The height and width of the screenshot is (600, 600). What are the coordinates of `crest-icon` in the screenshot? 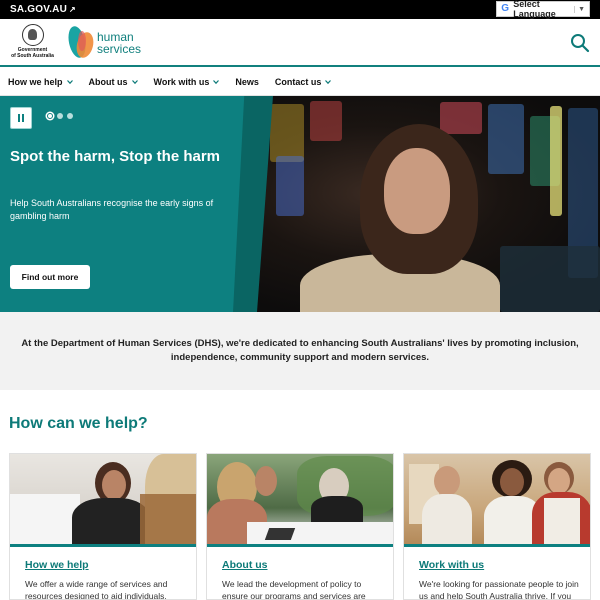 It's located at (32, 35).